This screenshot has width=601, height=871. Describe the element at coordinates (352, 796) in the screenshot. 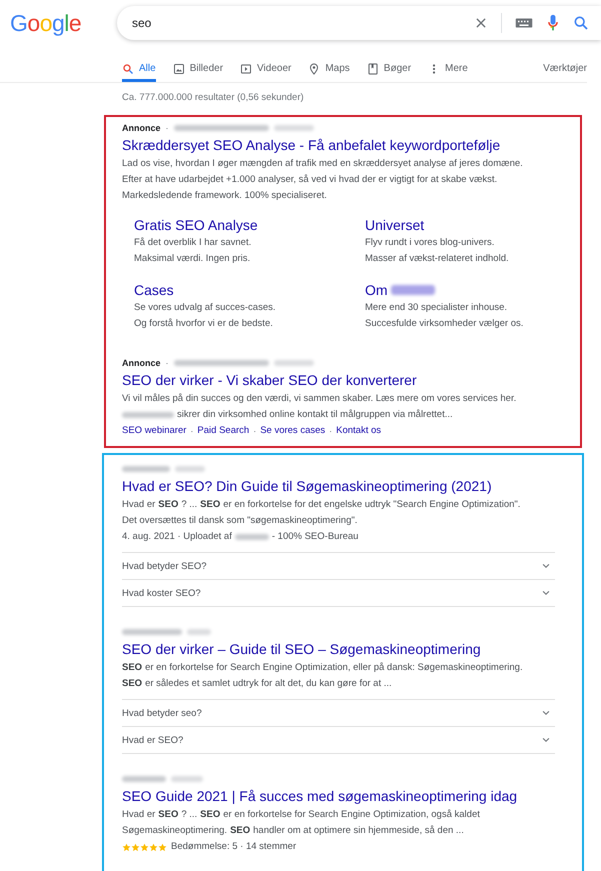

I see `result-title-link: SEO Guide 2021 | Få succes med søgemaskineoptimering idag` at that location.